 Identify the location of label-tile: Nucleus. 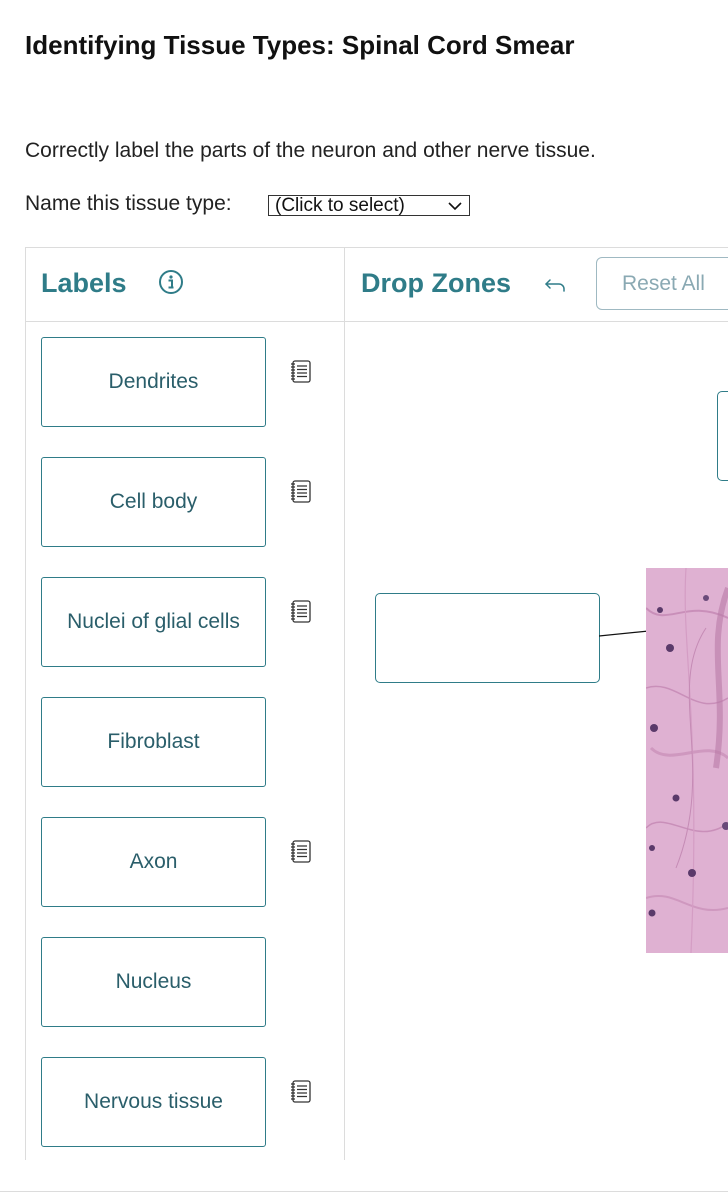
(153, 982).